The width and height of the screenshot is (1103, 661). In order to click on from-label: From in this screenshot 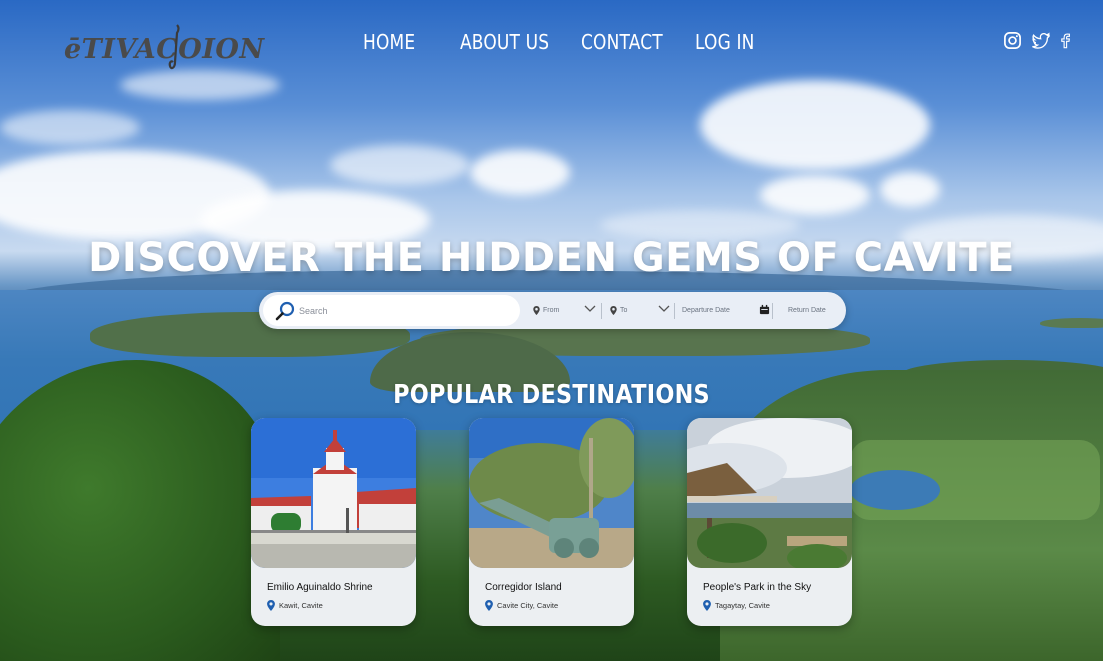, I will do `click(551, 310)`.